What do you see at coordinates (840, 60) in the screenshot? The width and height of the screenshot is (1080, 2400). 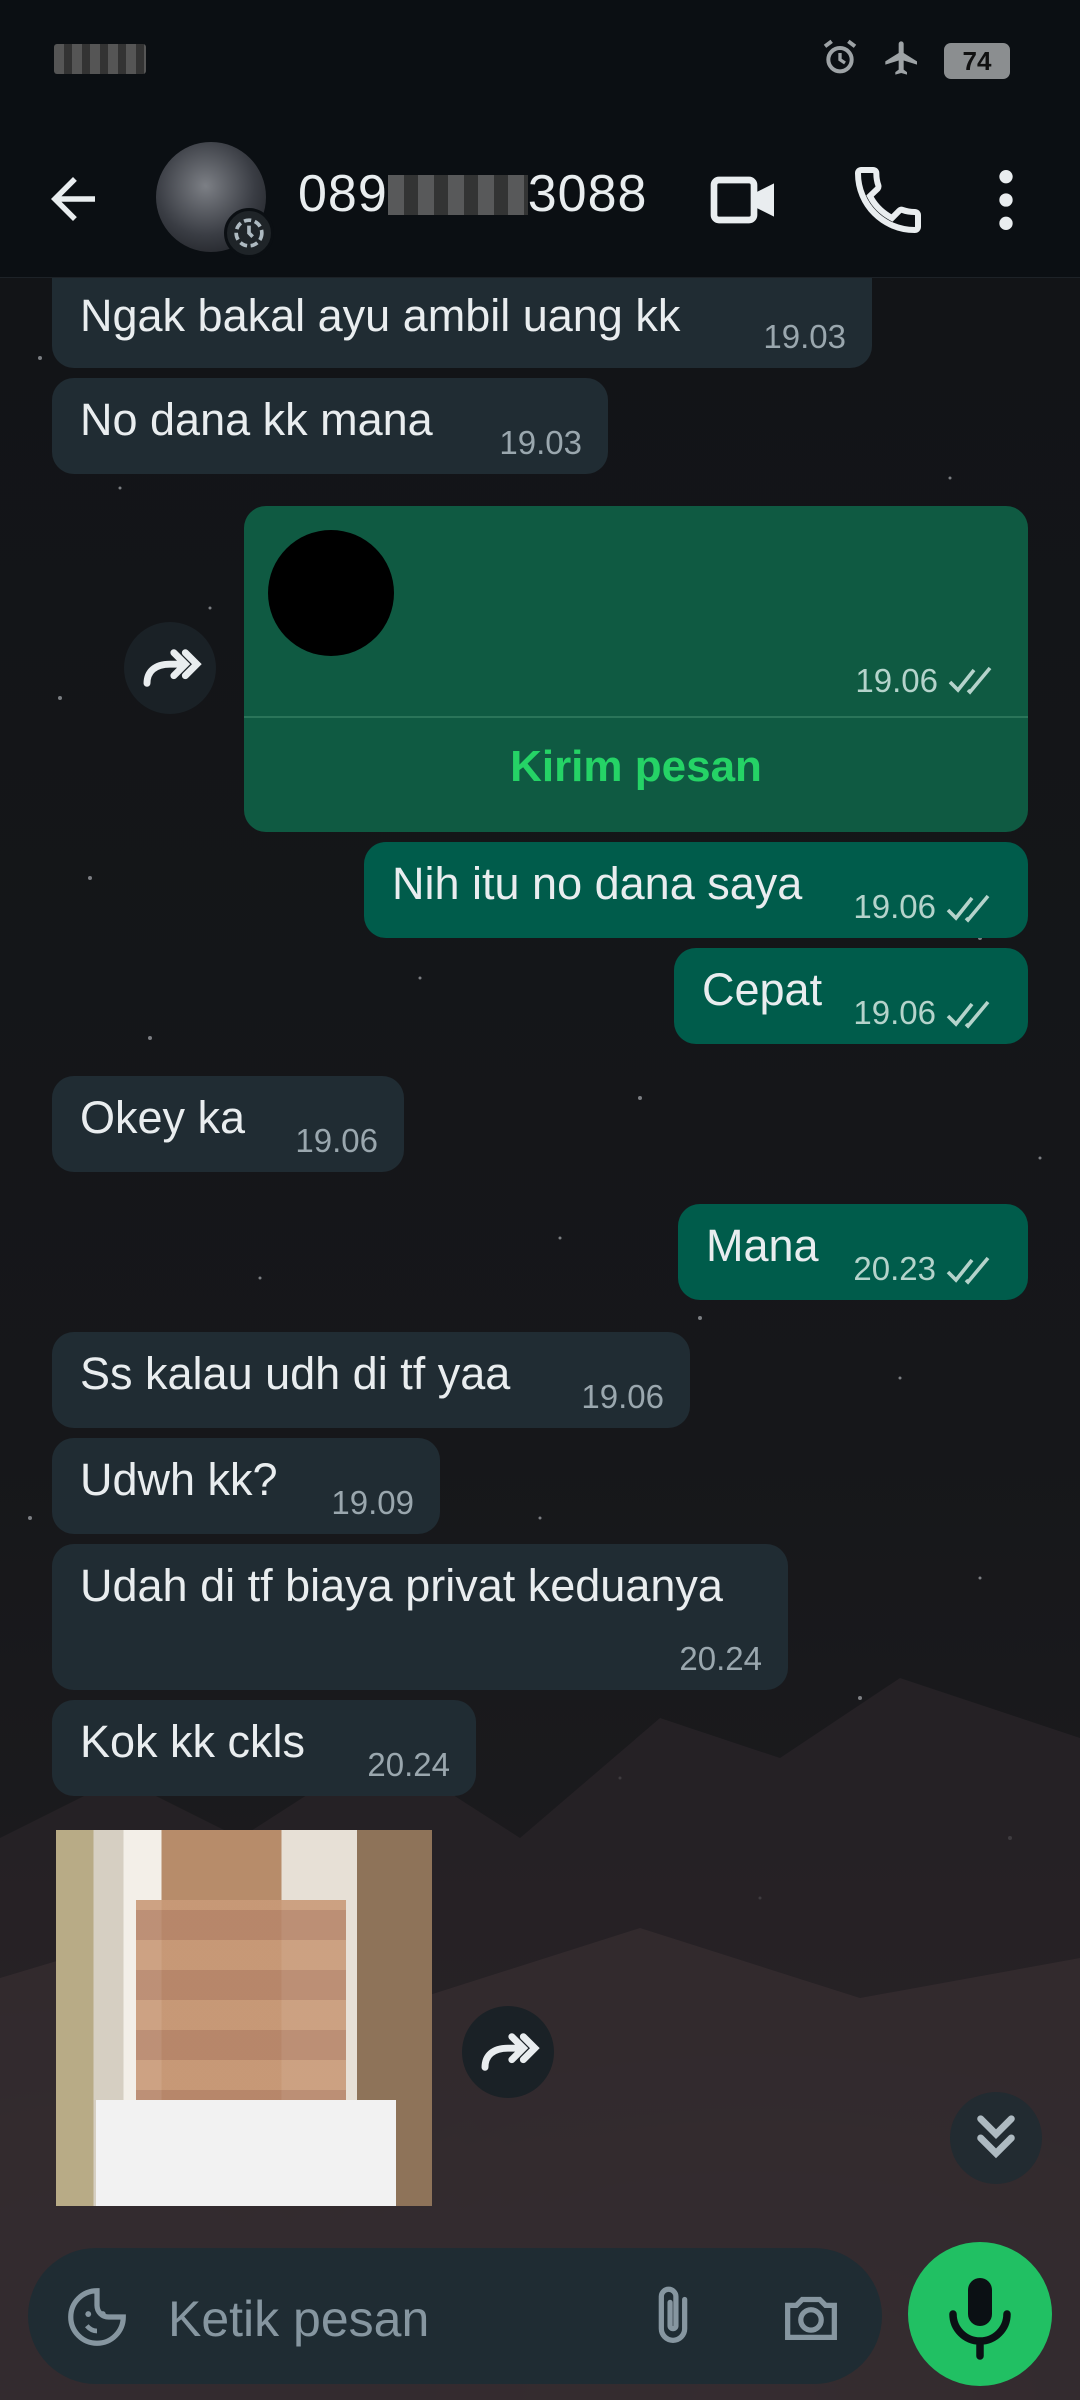 I see `alarm-icon` at bounding box center [840, 60].